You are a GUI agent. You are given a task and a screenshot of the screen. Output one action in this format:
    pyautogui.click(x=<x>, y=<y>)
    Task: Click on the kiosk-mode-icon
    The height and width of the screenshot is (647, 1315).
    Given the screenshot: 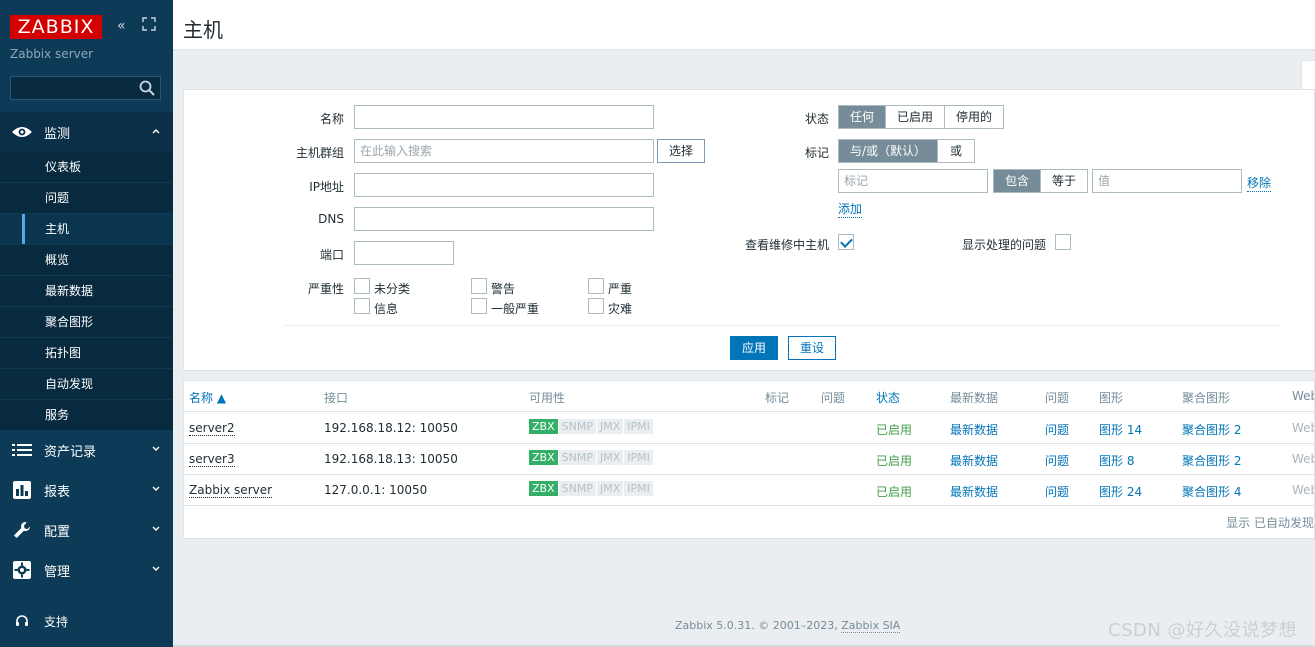 What is the action you would take?
    pyautogui.click(x=149, y=26)
    